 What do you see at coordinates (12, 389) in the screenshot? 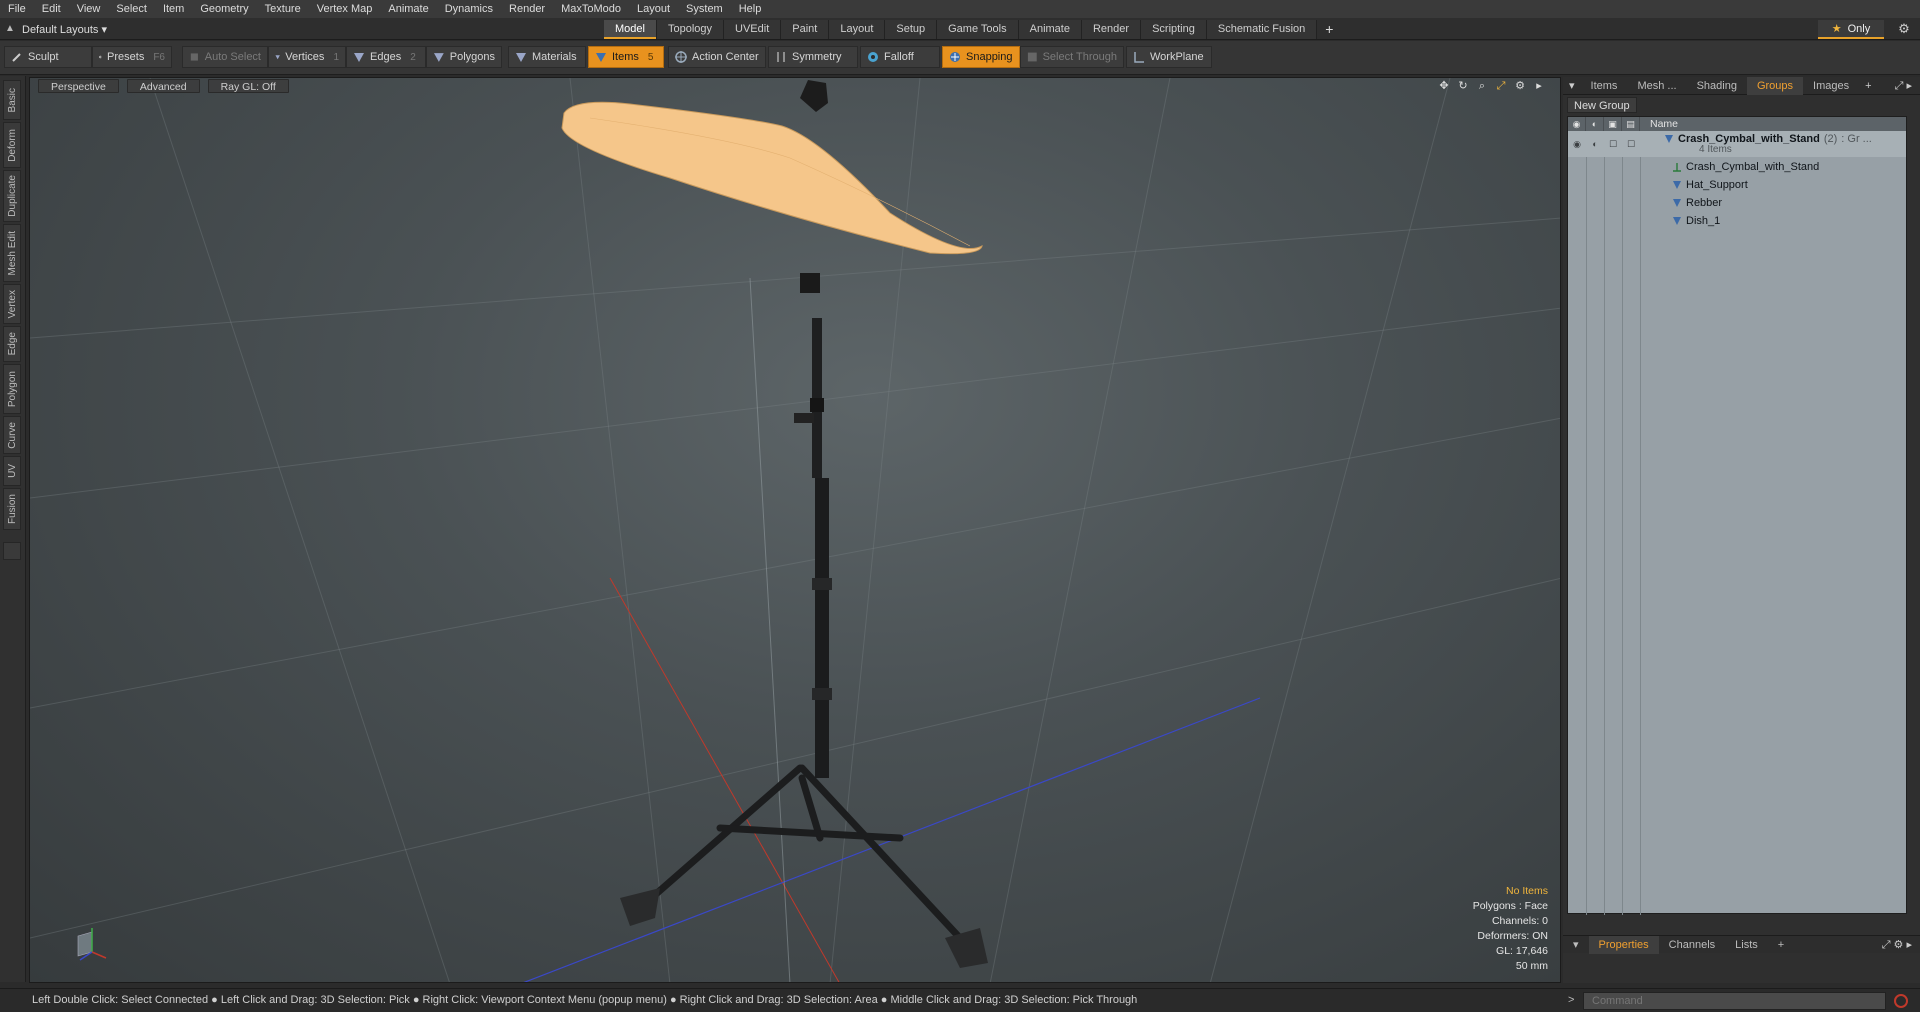
I see `left-tab-polygon: Polygon` at bounding box center [12, 389].